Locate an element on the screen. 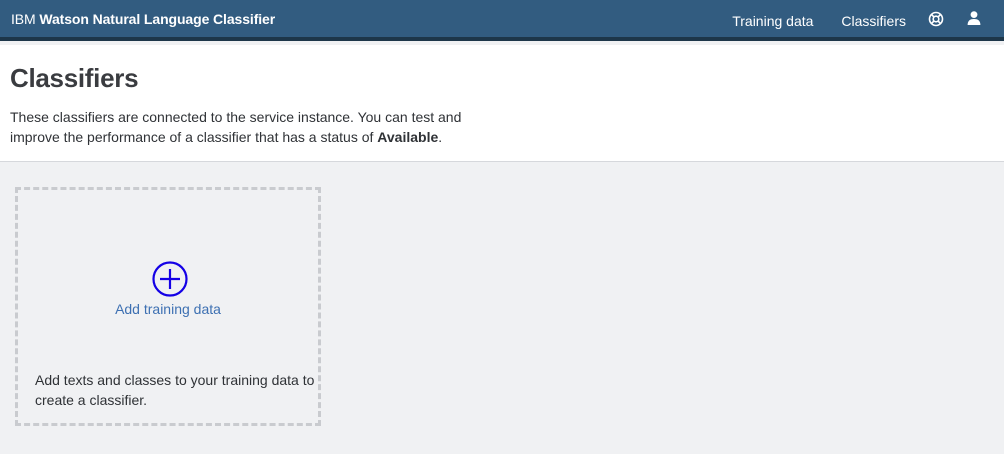 This screenshot has width=1004, height=454. plus-circle-icon is located at coordinates (170, 279).